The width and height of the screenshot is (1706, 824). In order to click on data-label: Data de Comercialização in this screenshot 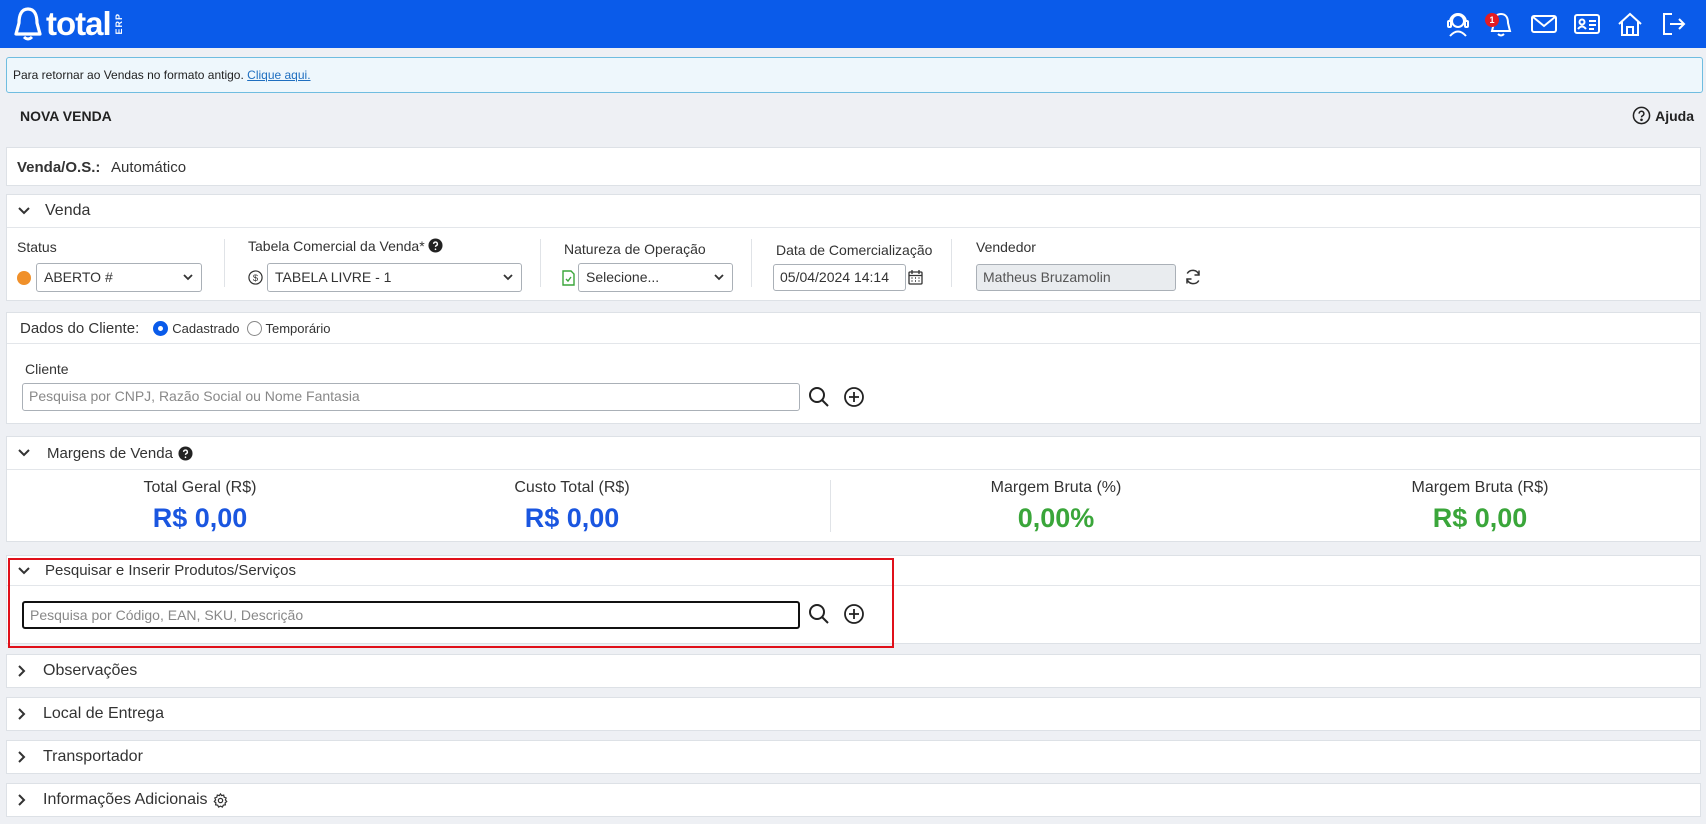, I will do `click(854, 250)`.